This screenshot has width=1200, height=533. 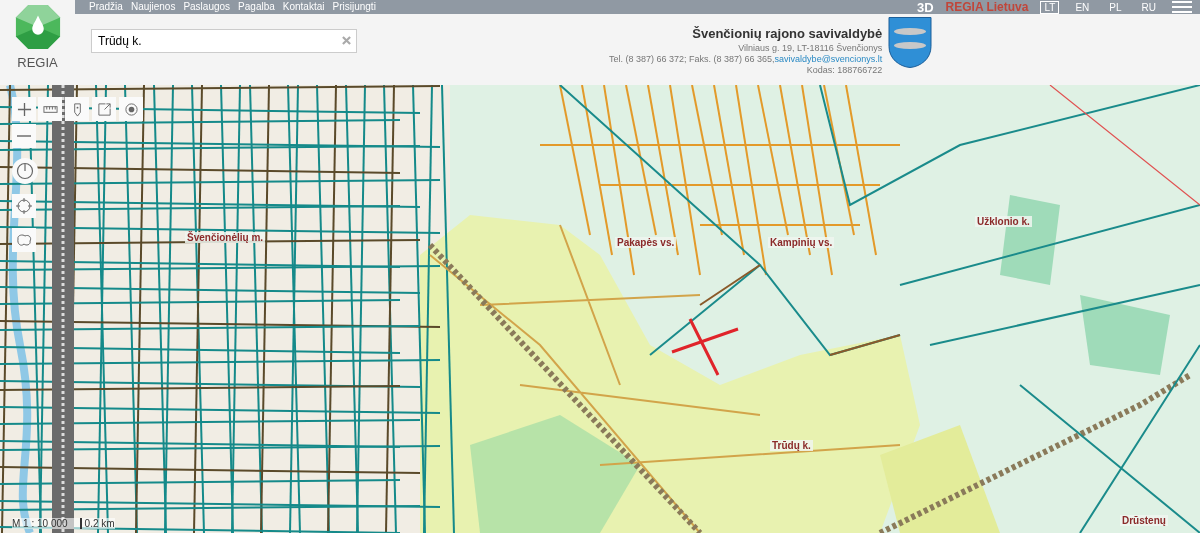 I want to click on nav-link: Kontaktai, so click(x=303, y=7).